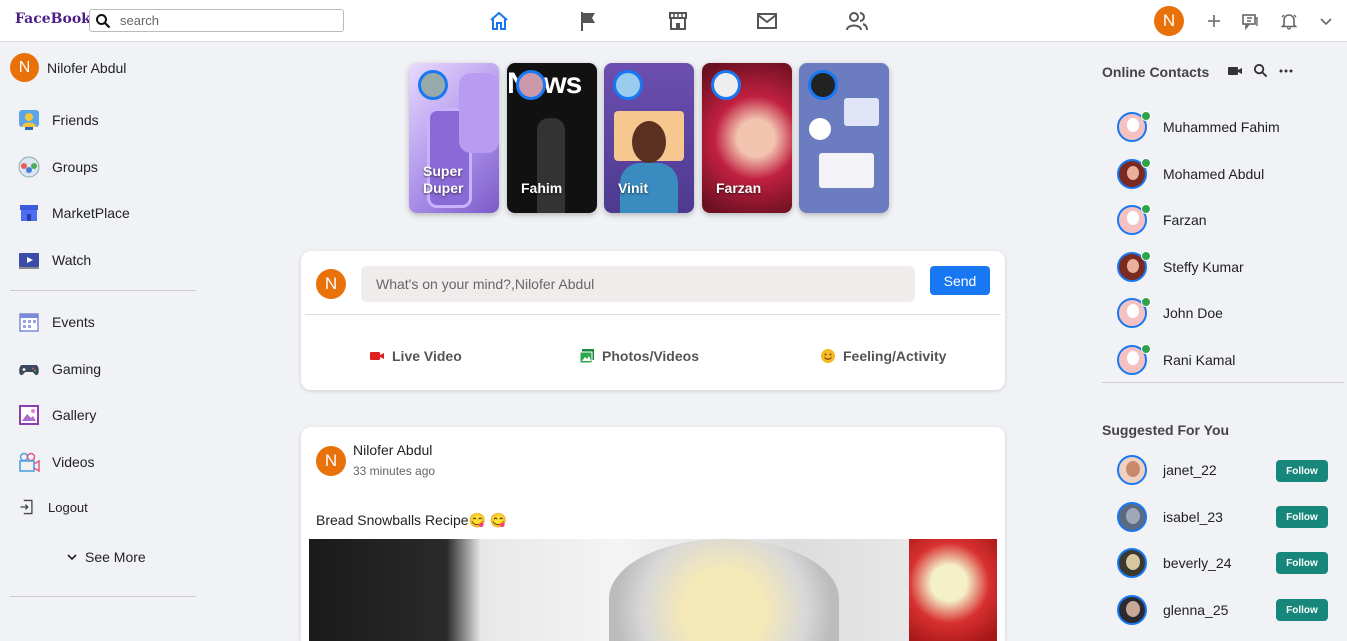 The width and height of the screenshot is (1347, 641). Describe the element at coordinates (415, 356) in the screenshot. I see `live-video-button: Live Video` at that location.